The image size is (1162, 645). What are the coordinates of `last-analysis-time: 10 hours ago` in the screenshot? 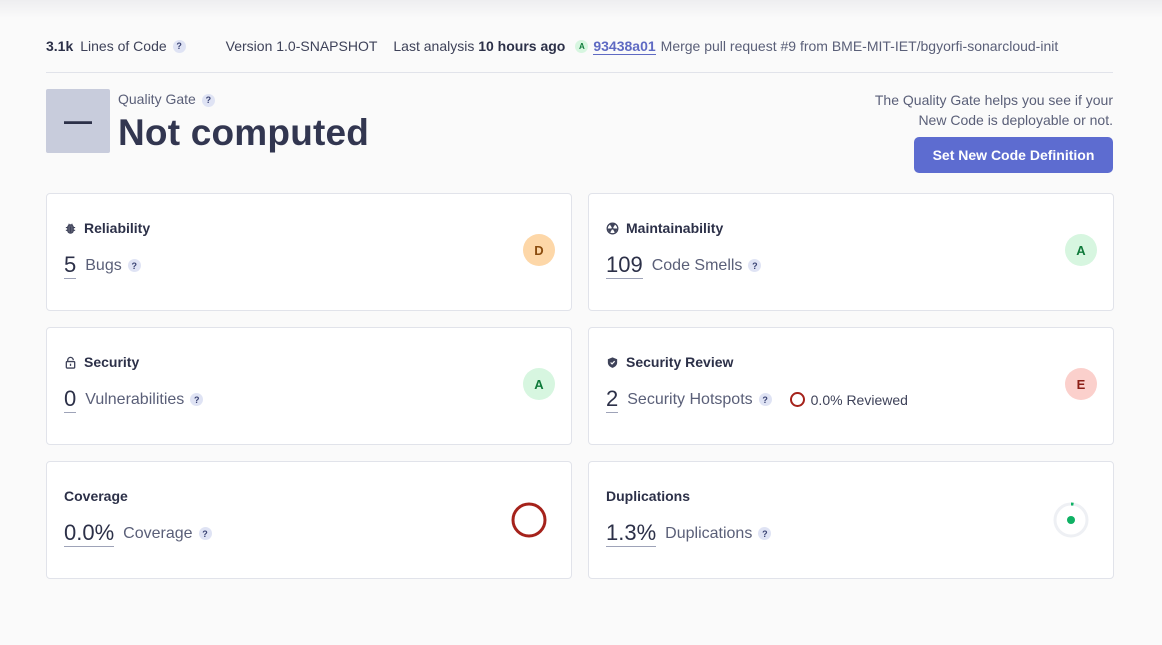 It's located at (522, 46).